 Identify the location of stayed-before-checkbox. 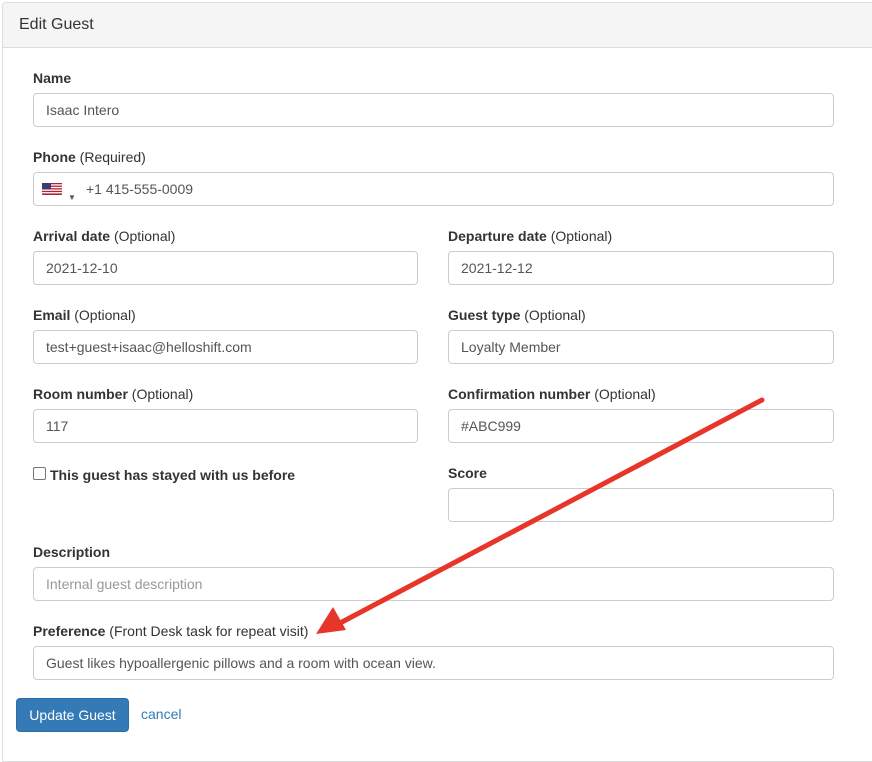
(39, 473).